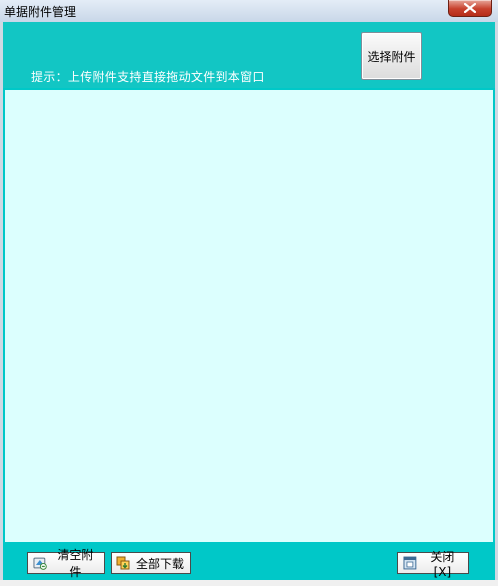  I want to click on title-bar: 单据附件管理, so click(249, 11).